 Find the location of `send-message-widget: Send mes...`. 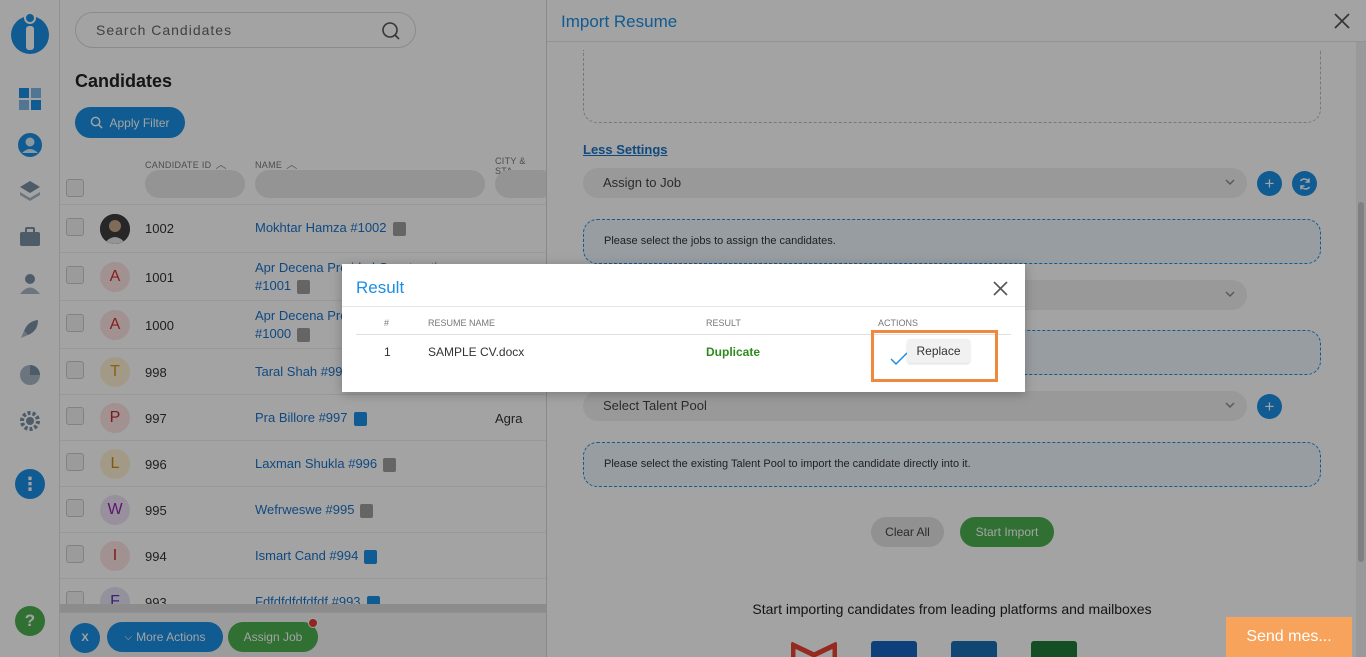

send-message-widget: Send mes... is located at coordinates (1289, 637).